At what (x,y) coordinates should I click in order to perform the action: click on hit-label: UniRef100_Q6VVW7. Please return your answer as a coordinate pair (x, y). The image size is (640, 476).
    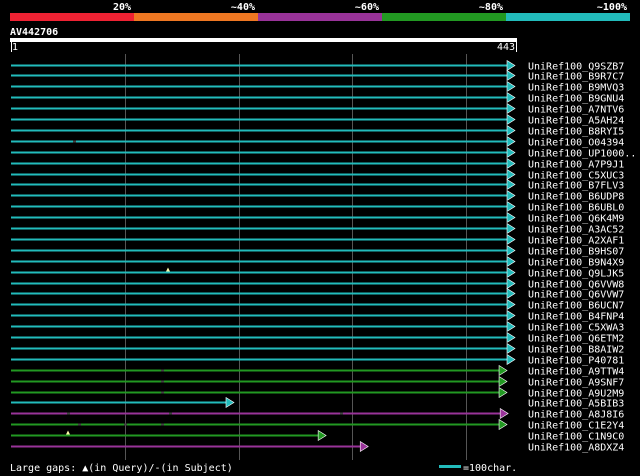
    Looking at the image, I should click on (576, 295).